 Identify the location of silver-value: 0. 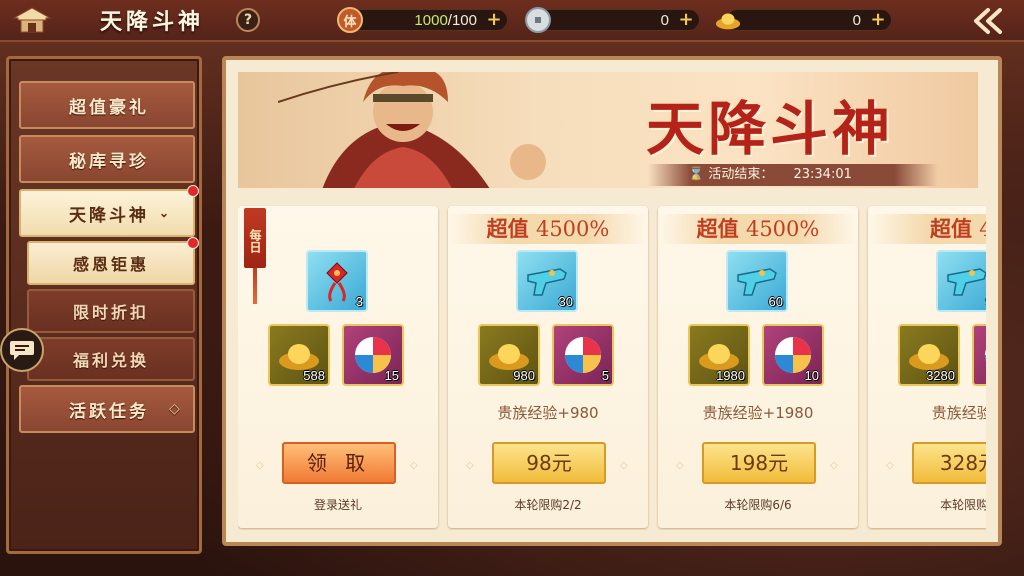
(664, 20).